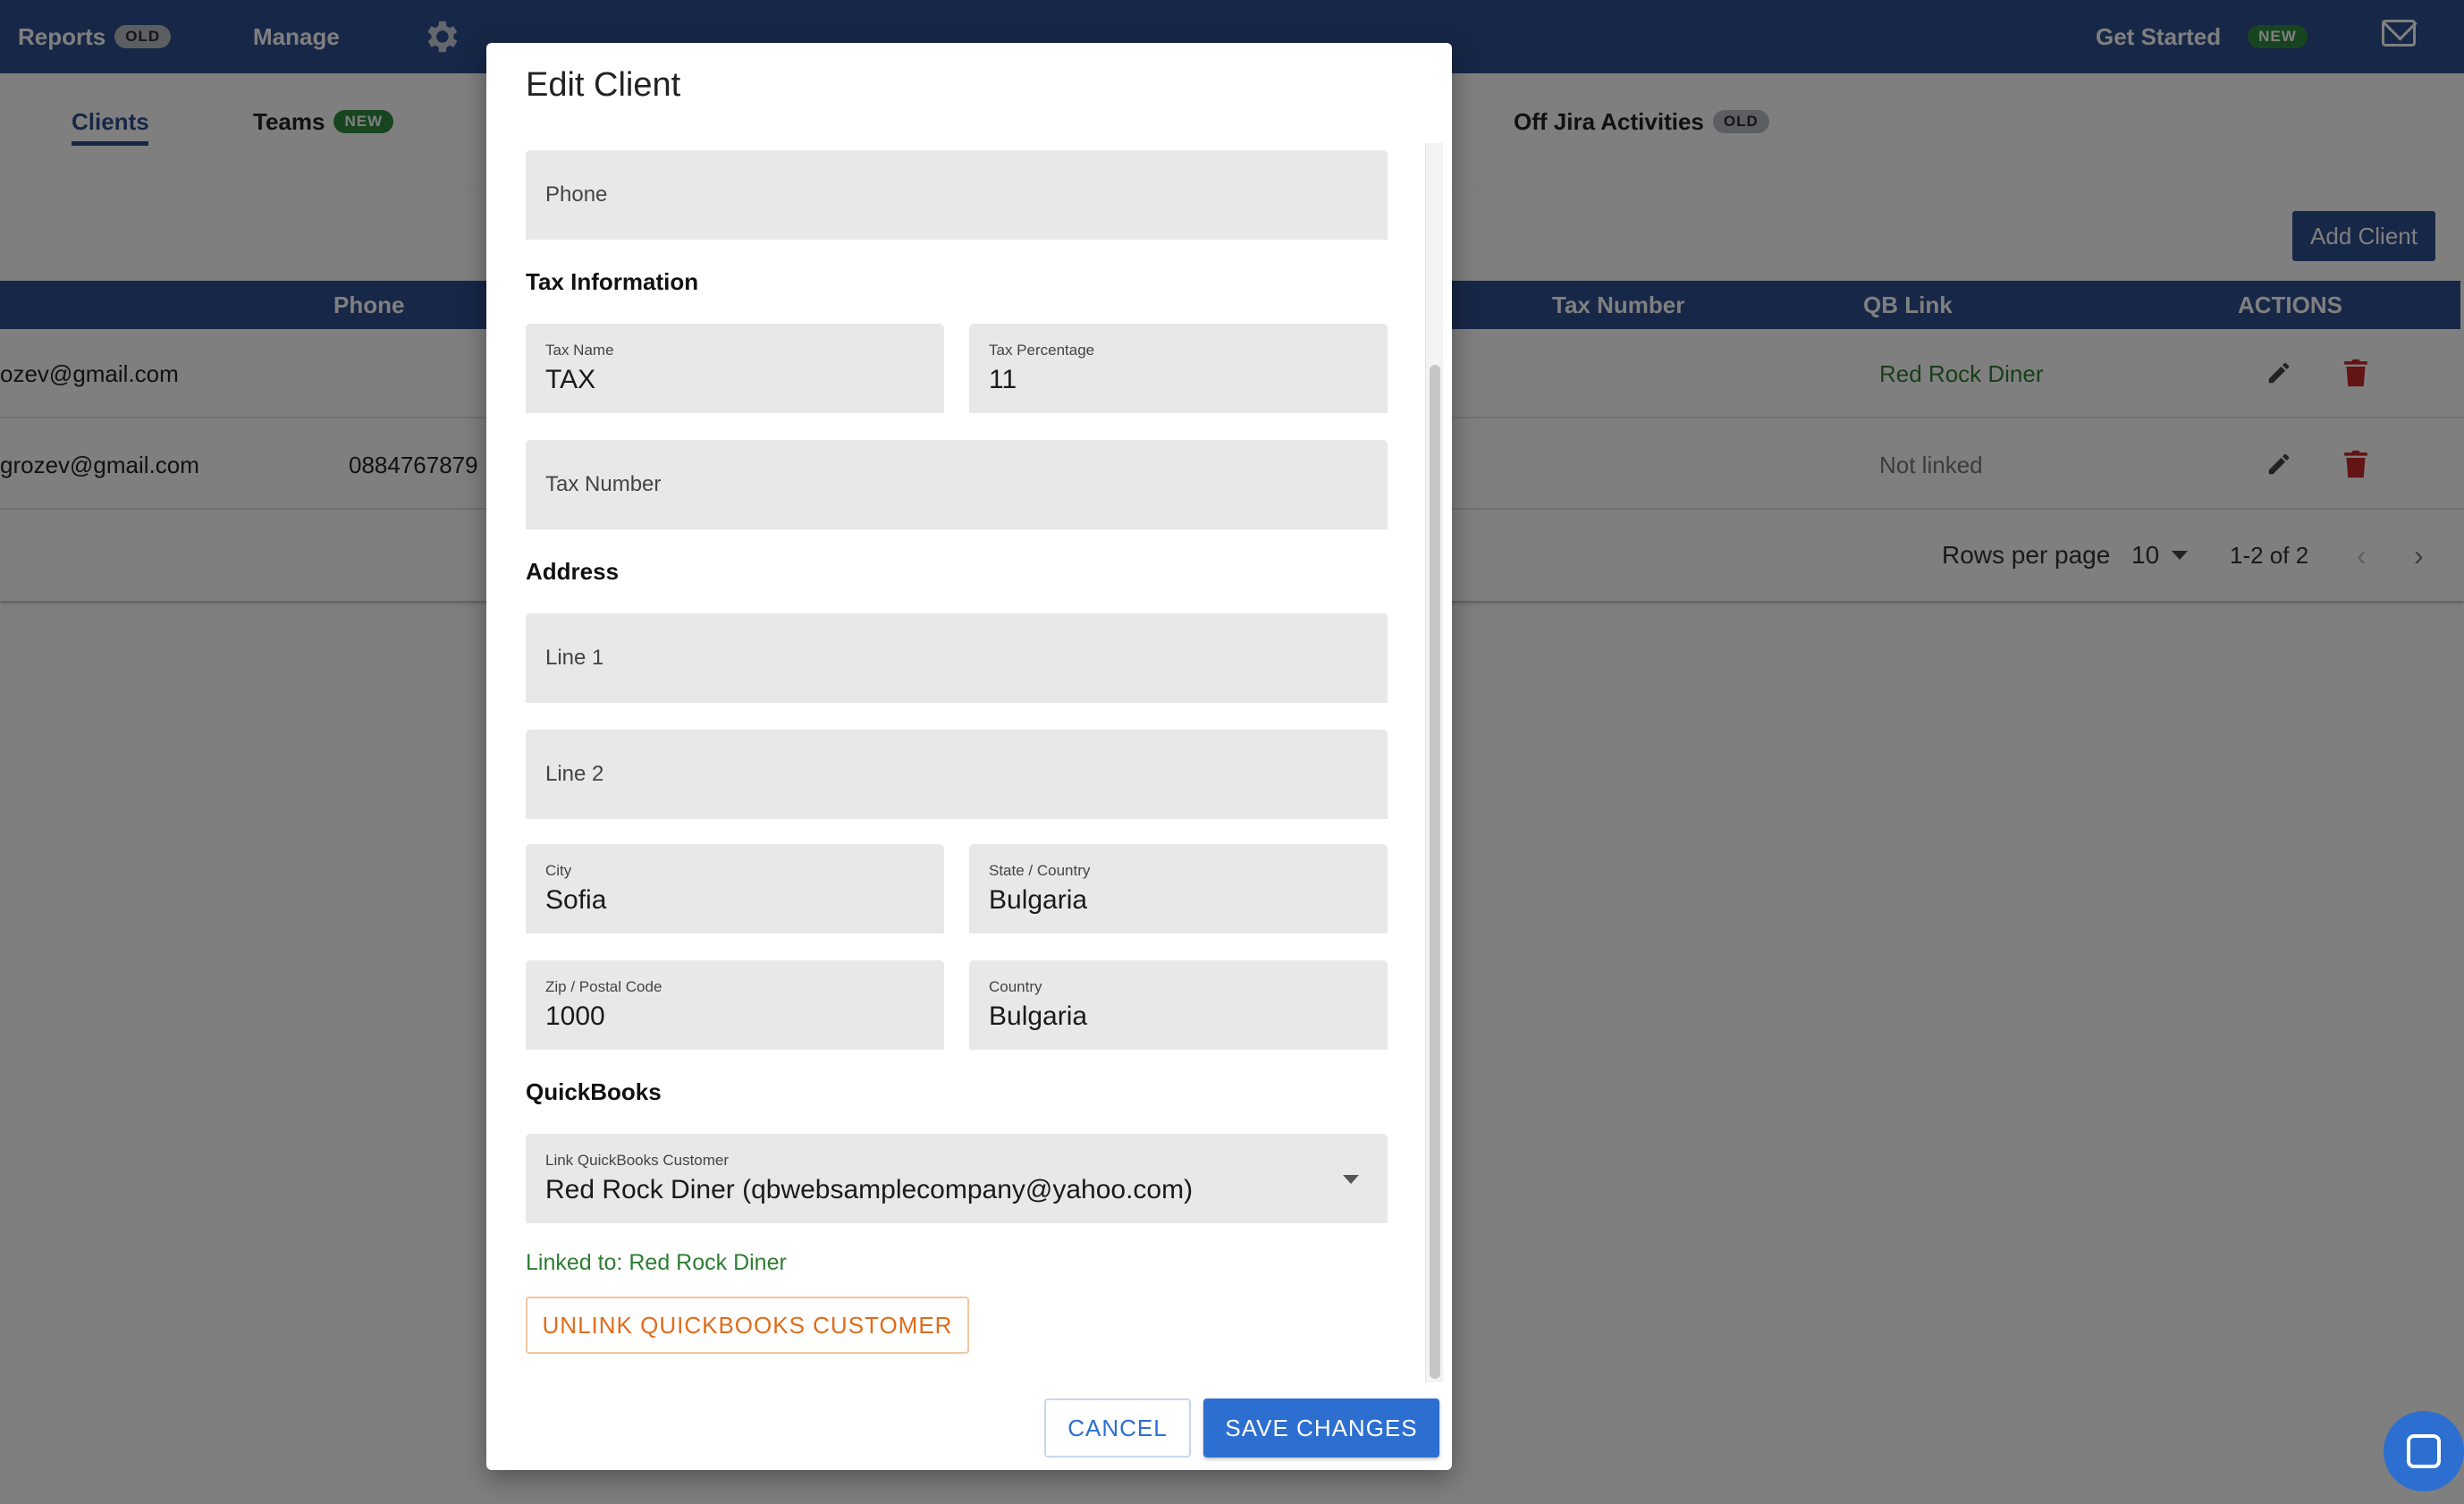 Image resolution: width=2464 pixels, height=1504 pixels. Describe the element at coordinates (574, 774) in the screenshot. I see `line2-placeholder: Line 2` at that location.